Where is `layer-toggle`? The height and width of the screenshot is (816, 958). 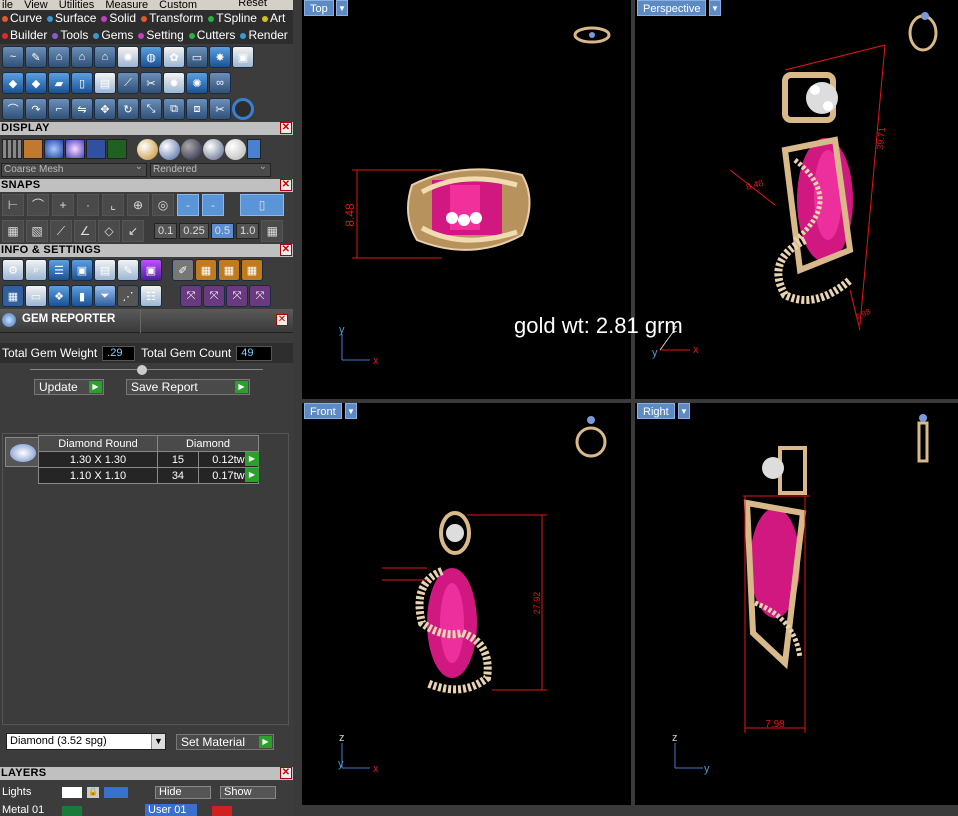 layer-toggle is located at coordinates (116, 792).